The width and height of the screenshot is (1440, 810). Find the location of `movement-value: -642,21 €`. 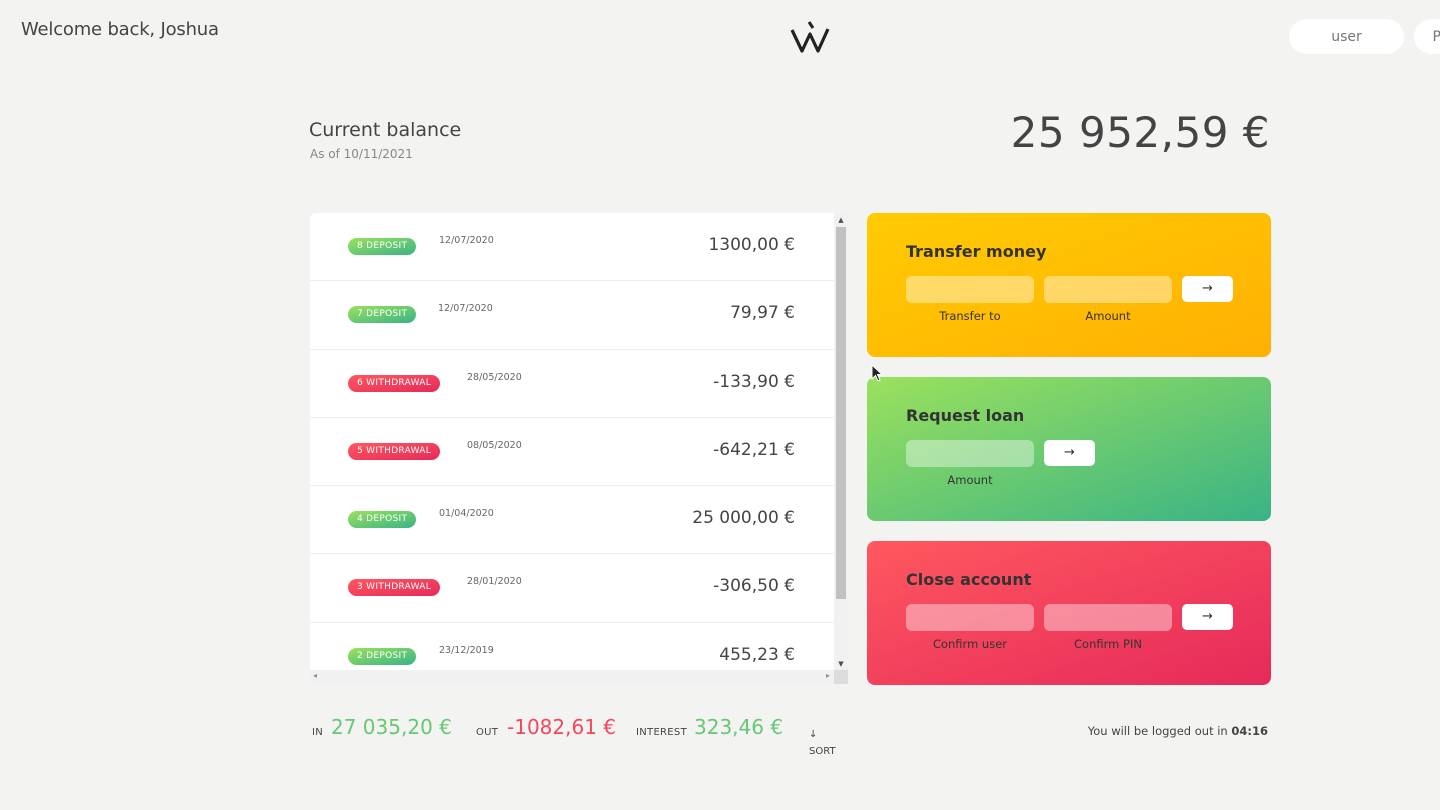

movement-value: -642,21 € is located at coordinates (754, 449).